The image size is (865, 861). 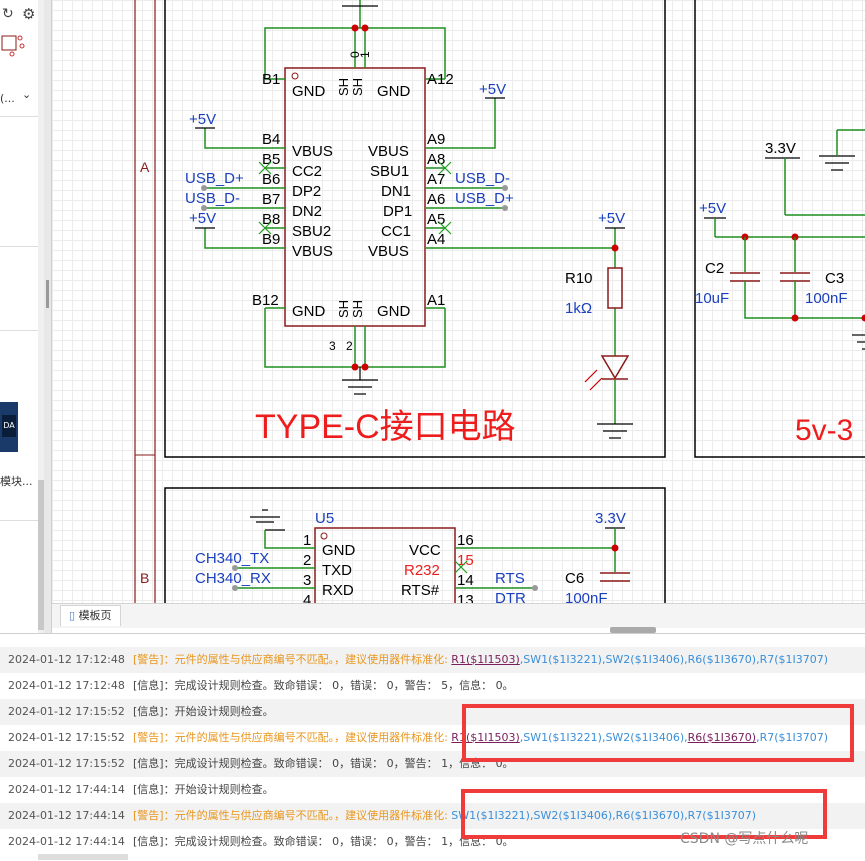 What do you see at coordinates (271, 219) in the screenshot?
I see `pin-number-b8: B8` at bounding box center [271, 219].